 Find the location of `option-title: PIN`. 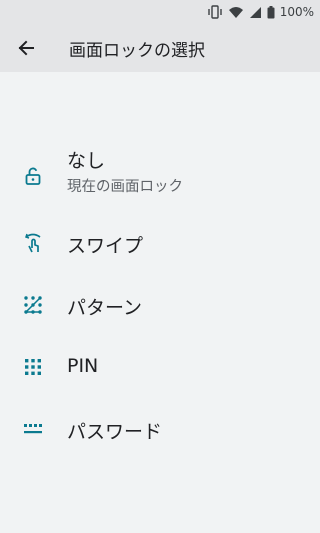

option-title: PIN is located at coordinates (83, 366).